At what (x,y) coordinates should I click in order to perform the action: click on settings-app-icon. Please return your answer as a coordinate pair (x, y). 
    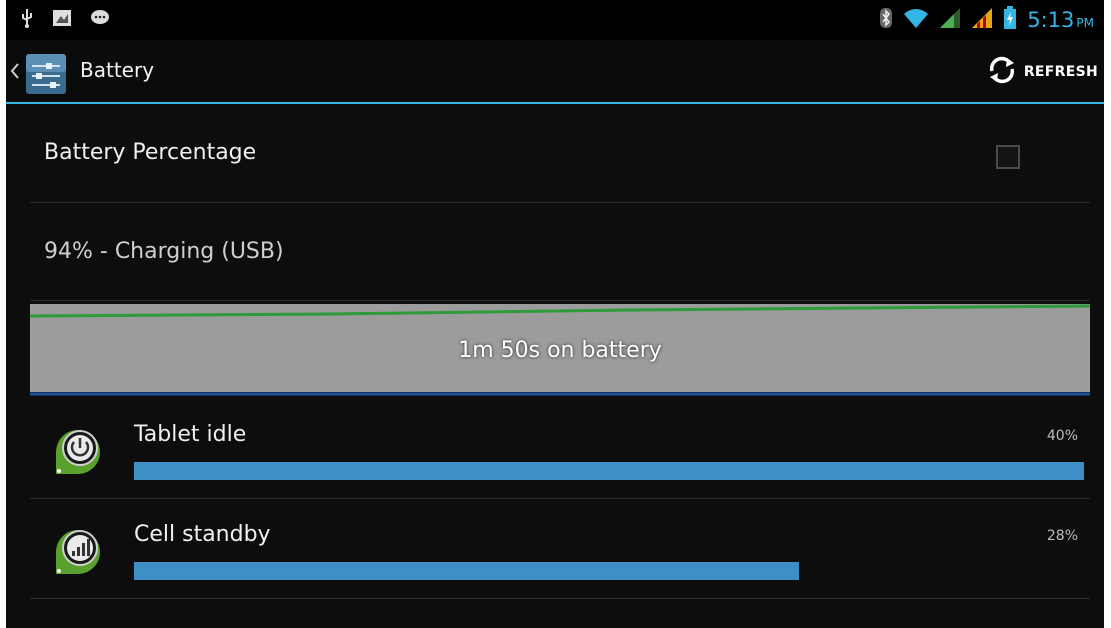
    Looking at the image, I should click on (46, 74).